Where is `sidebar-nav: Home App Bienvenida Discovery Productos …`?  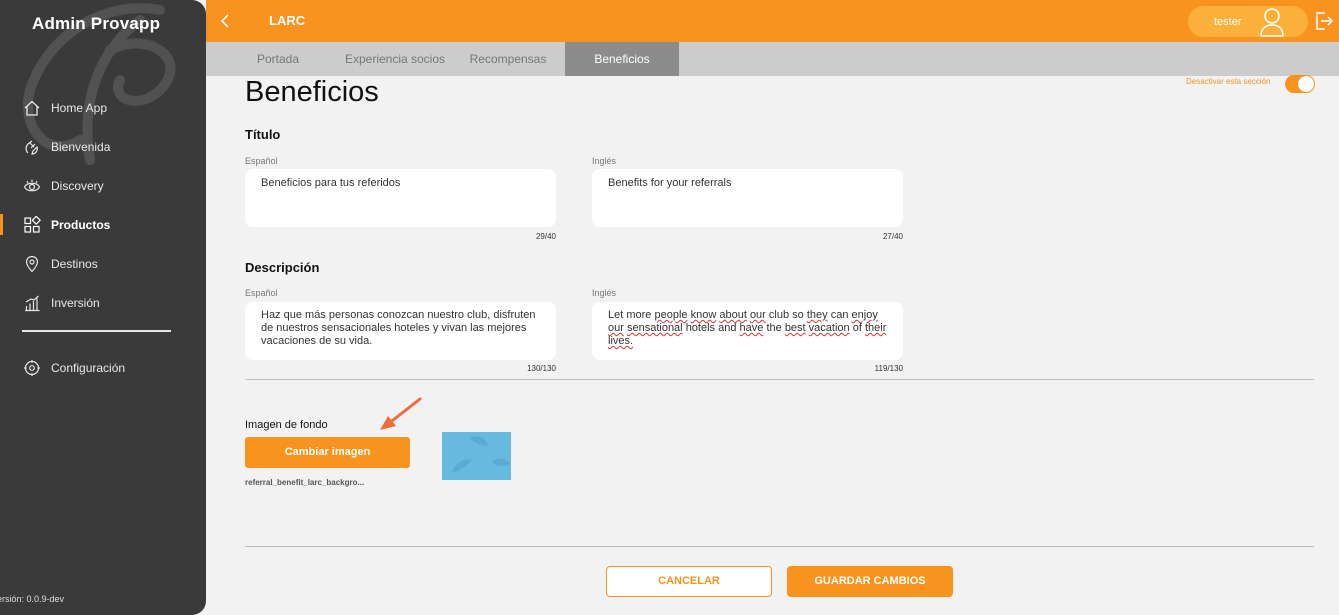
sidebar-nav: Home App Bienvenida Discovery Productos … is located at coordinates (103, 205).